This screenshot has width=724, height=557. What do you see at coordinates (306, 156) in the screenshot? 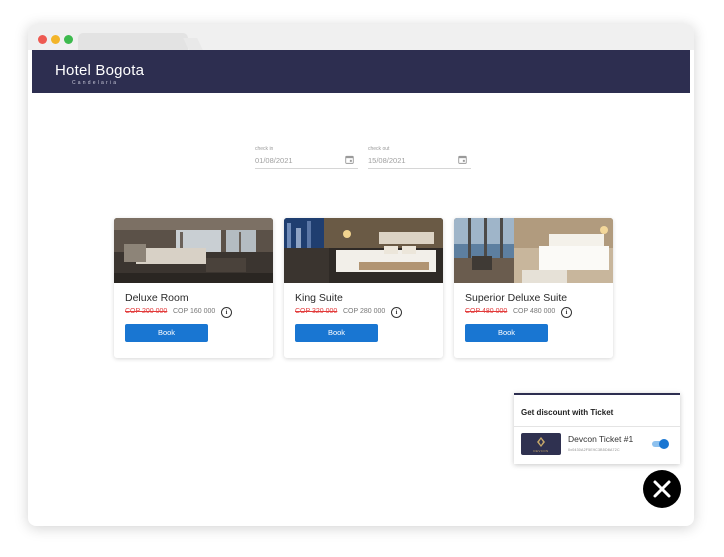
I see `check-in-field: check in 01/08/2021` at bounding box center [306, 156].